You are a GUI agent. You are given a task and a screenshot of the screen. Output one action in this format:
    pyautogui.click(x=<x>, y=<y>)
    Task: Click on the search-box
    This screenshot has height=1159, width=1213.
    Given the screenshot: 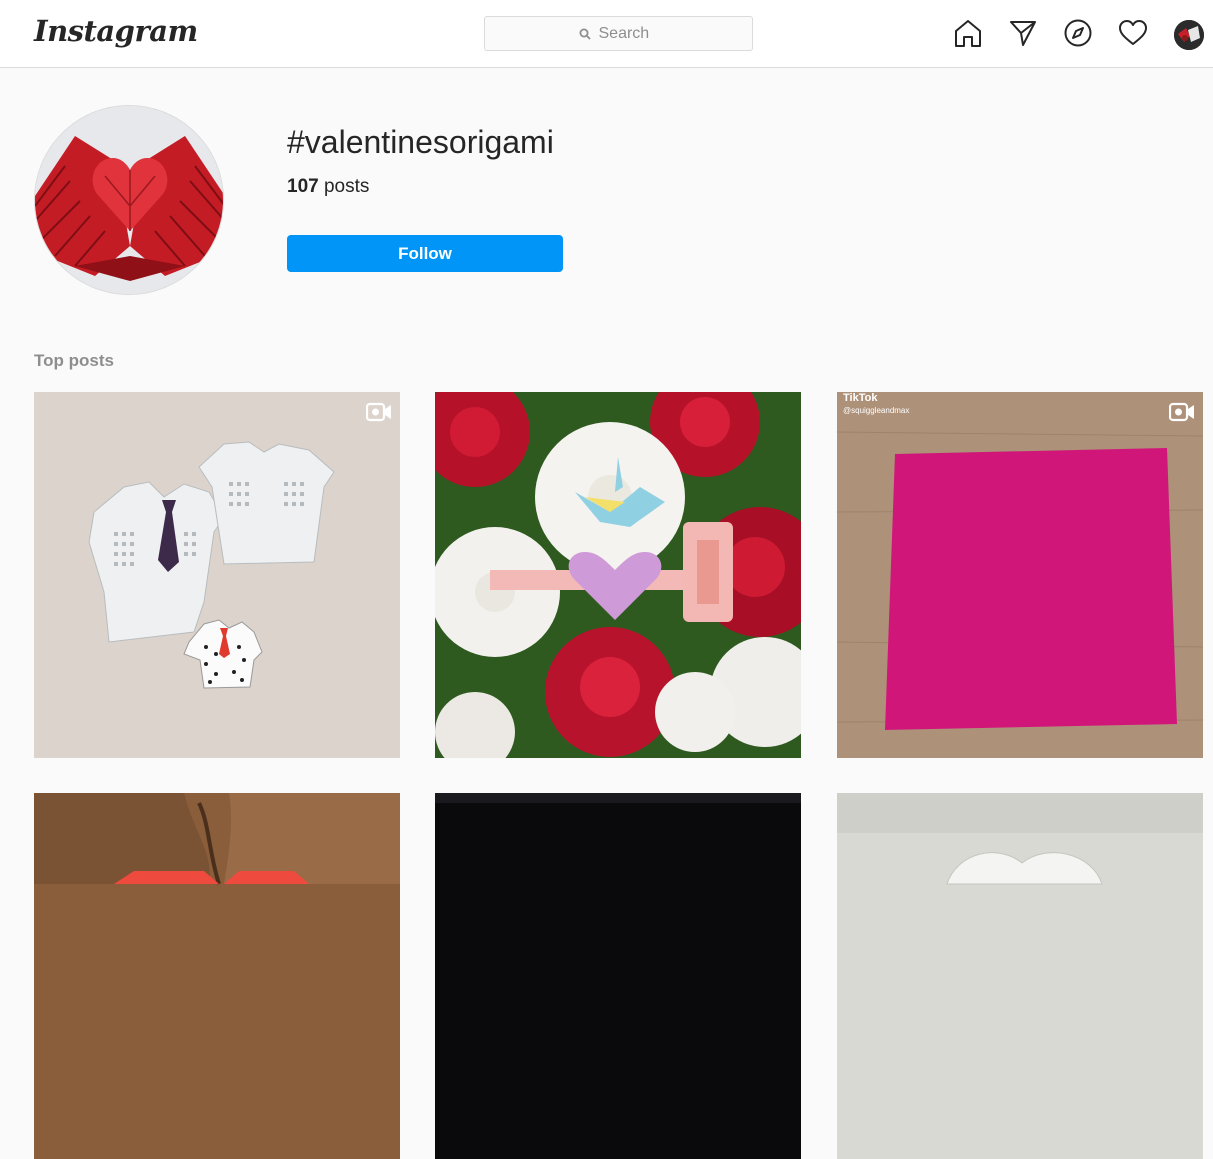 What is the action you would take?
    pyautogui.click(x=618, y=33)
    